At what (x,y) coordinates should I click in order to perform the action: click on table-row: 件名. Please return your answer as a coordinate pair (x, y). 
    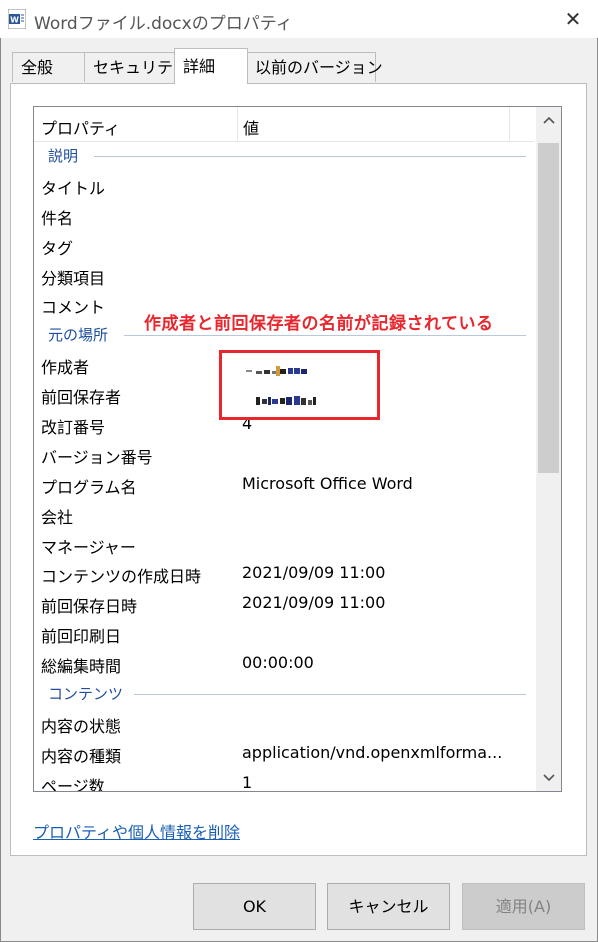
    Looking at the image, I should click on (284, 216).